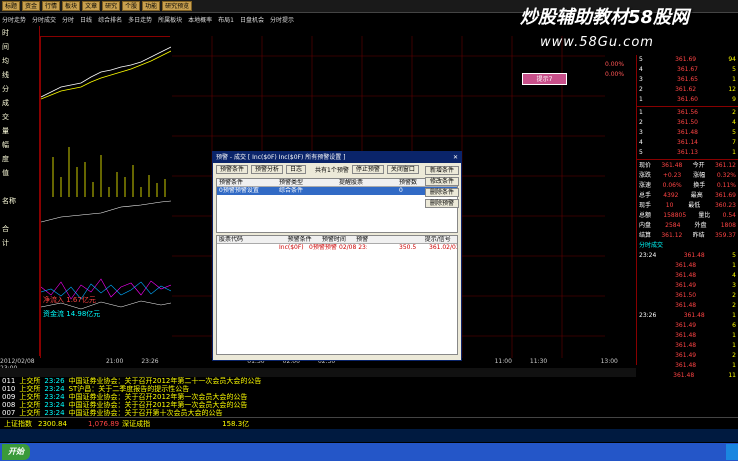 The height and width of the screenshot is (461, 738). What do you see at coordinates (645, 175) in the screenshot?
I see `stat-label: 涨跌` at bounding box center [645, 175].